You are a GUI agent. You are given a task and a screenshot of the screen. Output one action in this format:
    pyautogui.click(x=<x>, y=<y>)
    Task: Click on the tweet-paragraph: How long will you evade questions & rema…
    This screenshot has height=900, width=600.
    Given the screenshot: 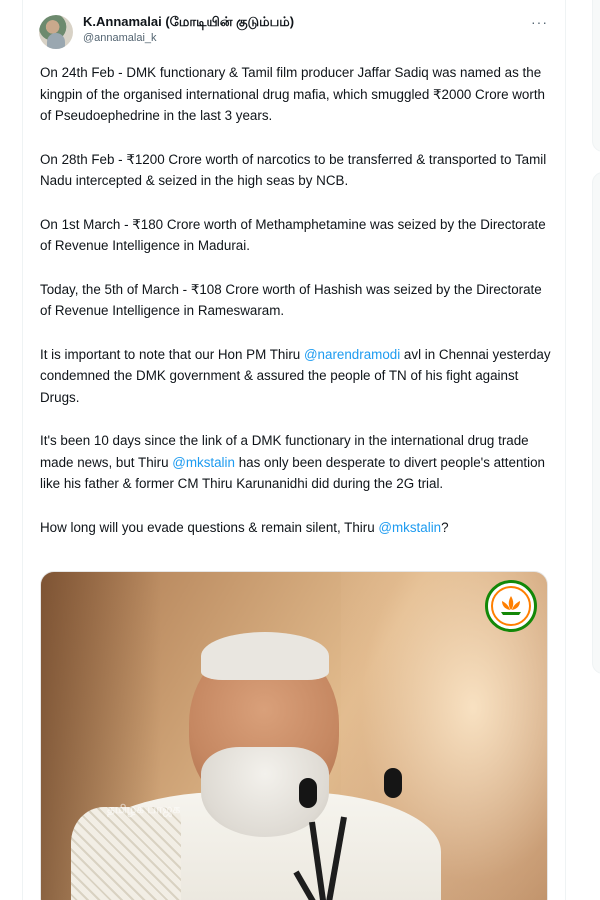 What is the action you would take?
    pyautogui.click(x=296, y=528)
    